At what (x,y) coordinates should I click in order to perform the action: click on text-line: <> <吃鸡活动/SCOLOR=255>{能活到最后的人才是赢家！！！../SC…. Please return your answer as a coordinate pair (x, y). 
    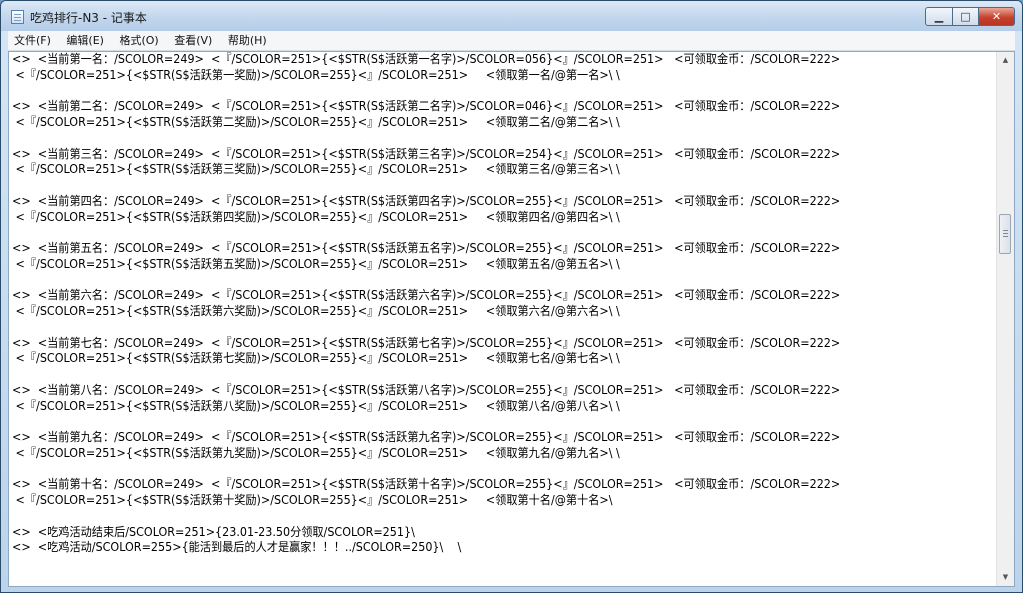
    Looking at the image, I should click on (237, 547).